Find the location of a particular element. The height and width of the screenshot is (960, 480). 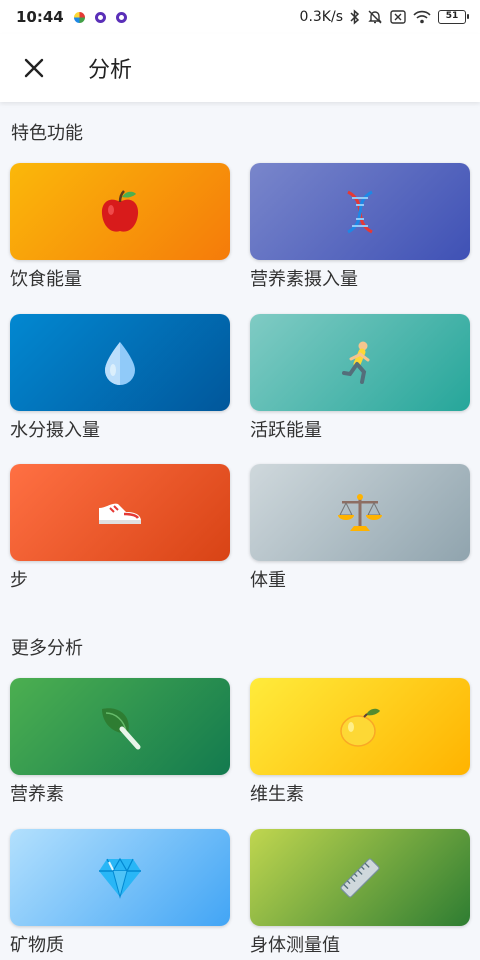

card-vitamins: 维生素 is located at coordinates (360, 742).